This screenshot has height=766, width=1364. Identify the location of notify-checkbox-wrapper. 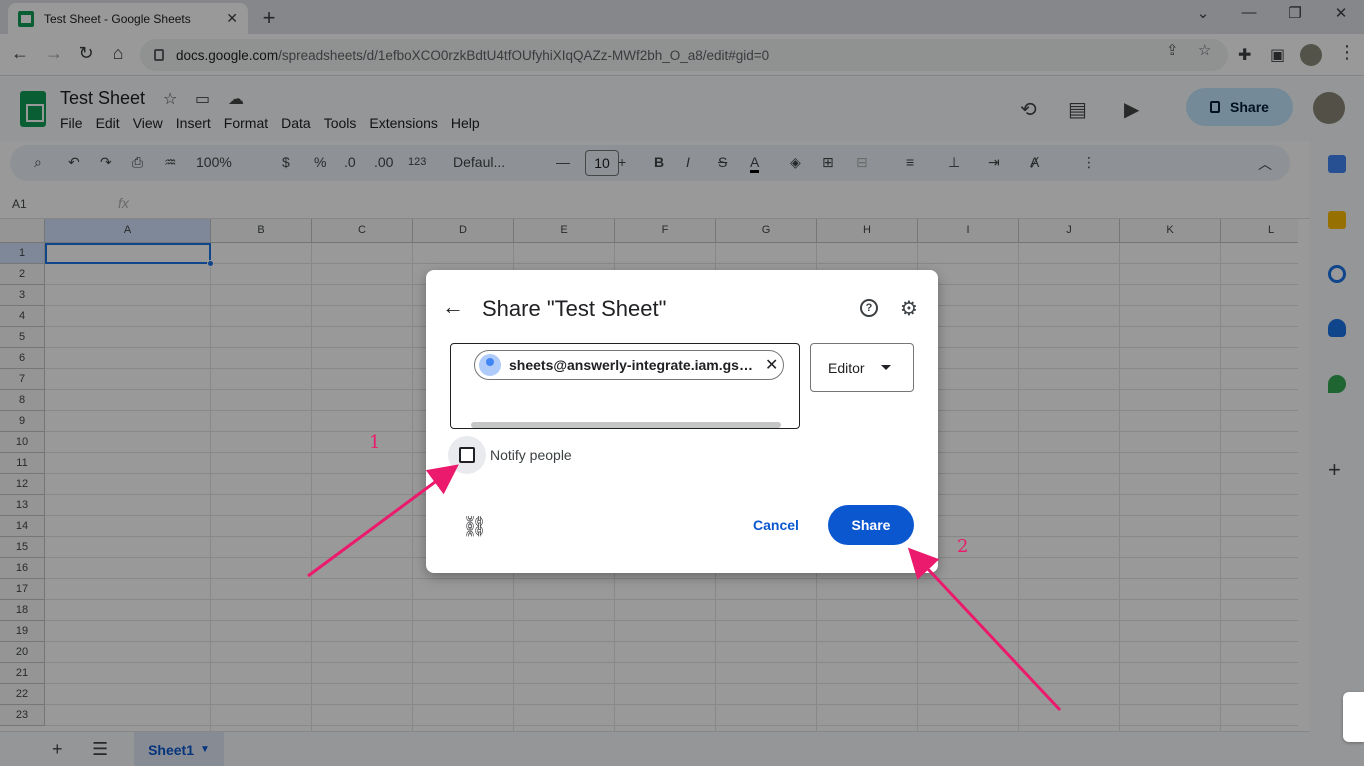
(467, 455).